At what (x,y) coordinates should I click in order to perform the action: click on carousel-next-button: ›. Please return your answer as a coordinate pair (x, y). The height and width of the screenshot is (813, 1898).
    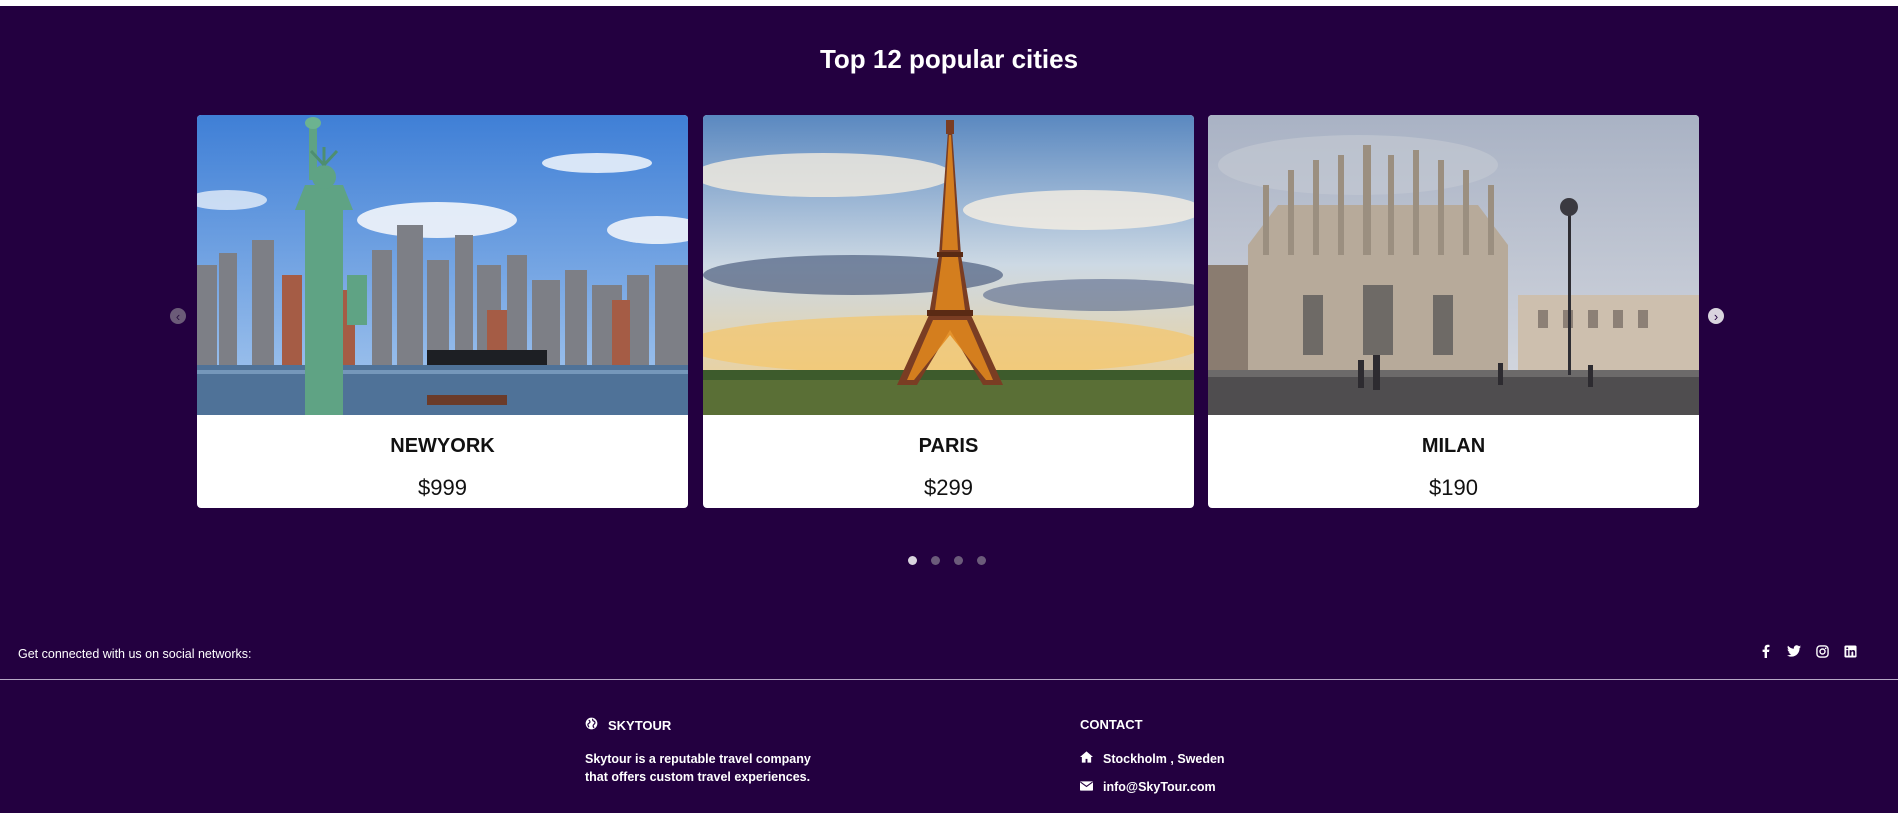
    Looking at the image, I should click on (1716, 316).